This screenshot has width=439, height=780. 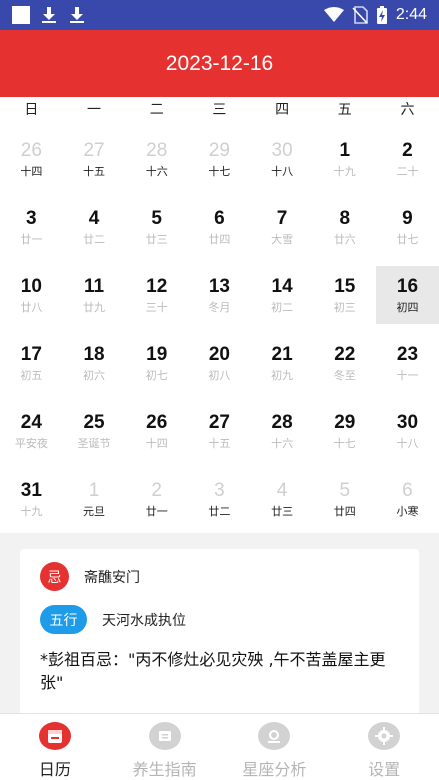 I want to click on calendar-day-cell: 21 初九, so click(x=282, y=363).